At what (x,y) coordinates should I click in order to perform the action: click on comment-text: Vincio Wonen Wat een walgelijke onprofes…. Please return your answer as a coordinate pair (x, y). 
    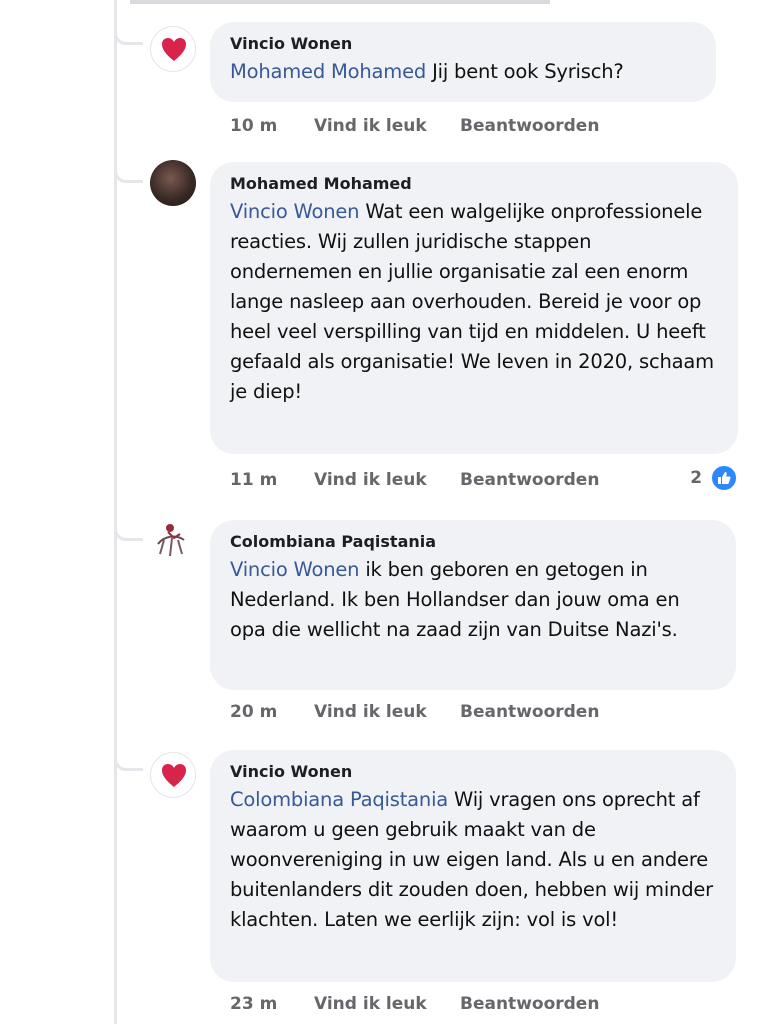
    Looking at the image, I should click on (473, 302).